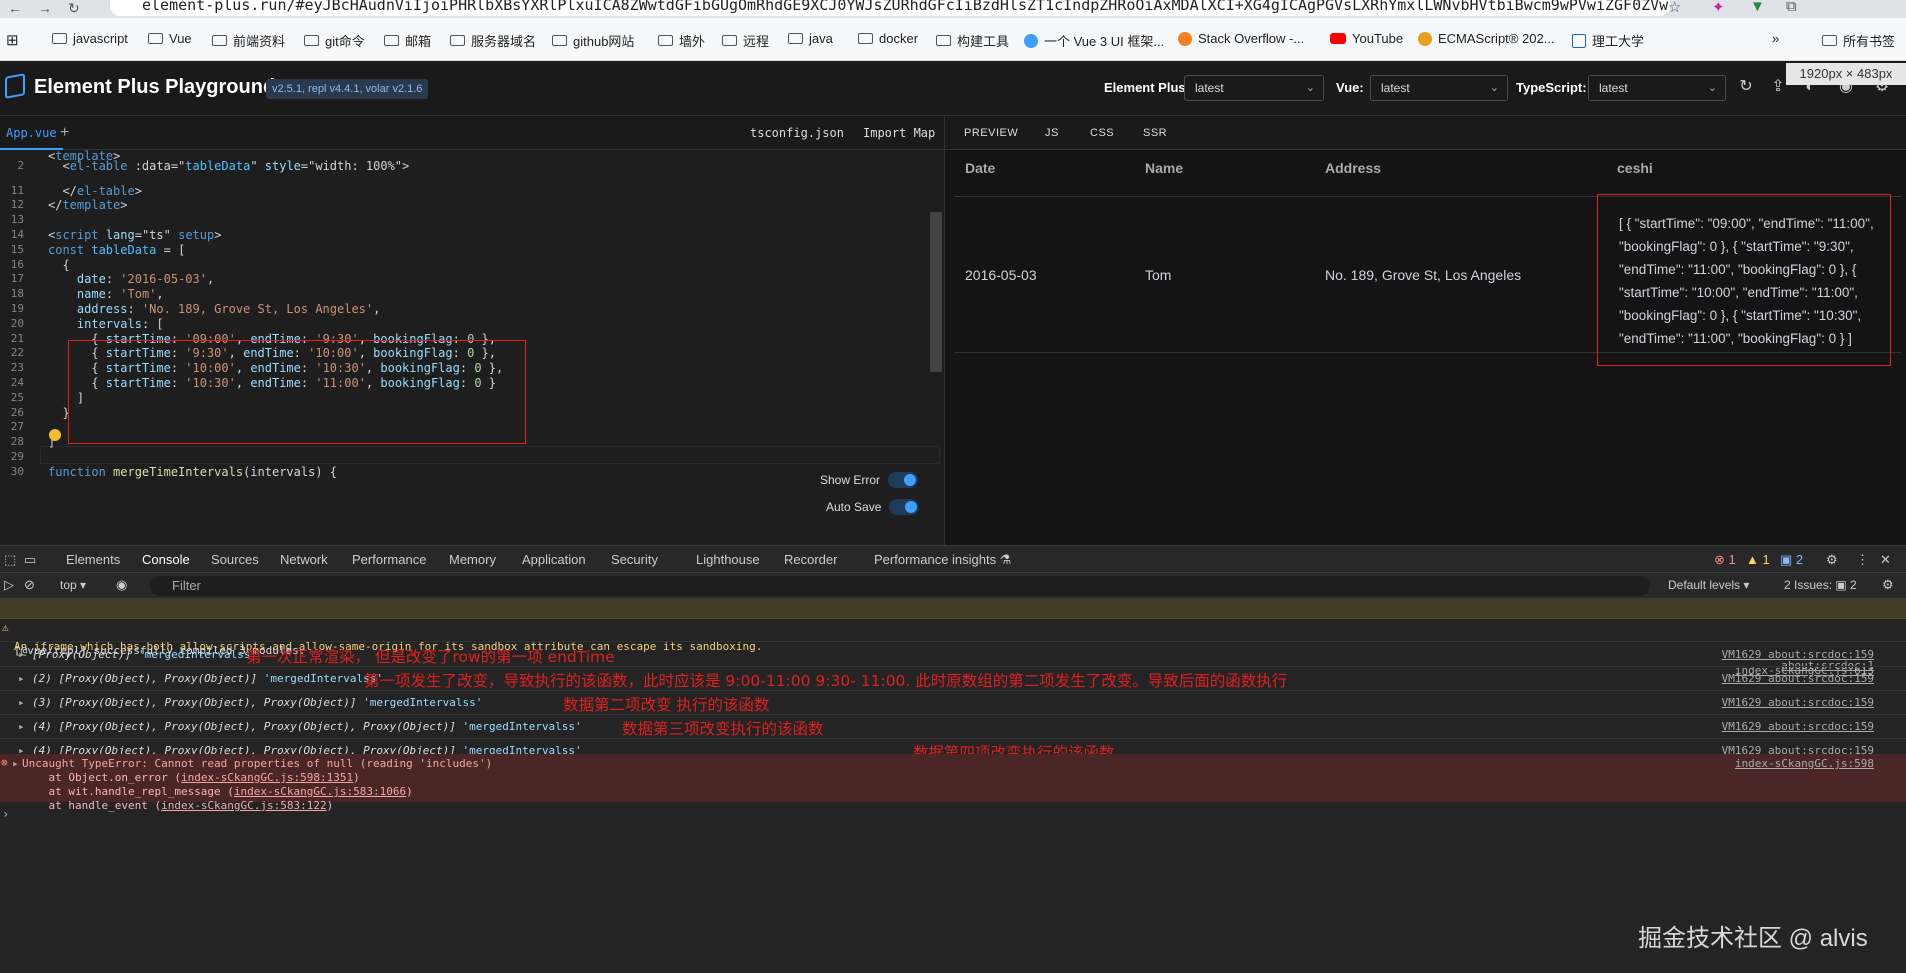  I want to click on extension-icon: ✦, so click(1718, 8).